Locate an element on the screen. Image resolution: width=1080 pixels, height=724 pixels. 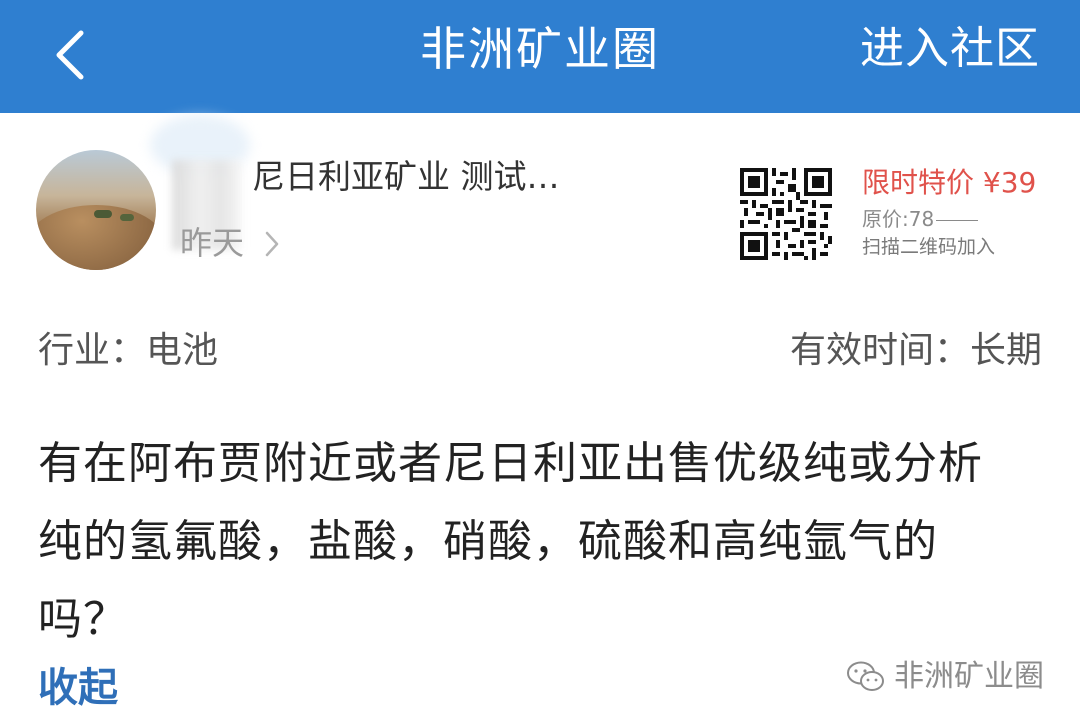
industry-row: 行业：电池 is located at coordinates (128, 351).